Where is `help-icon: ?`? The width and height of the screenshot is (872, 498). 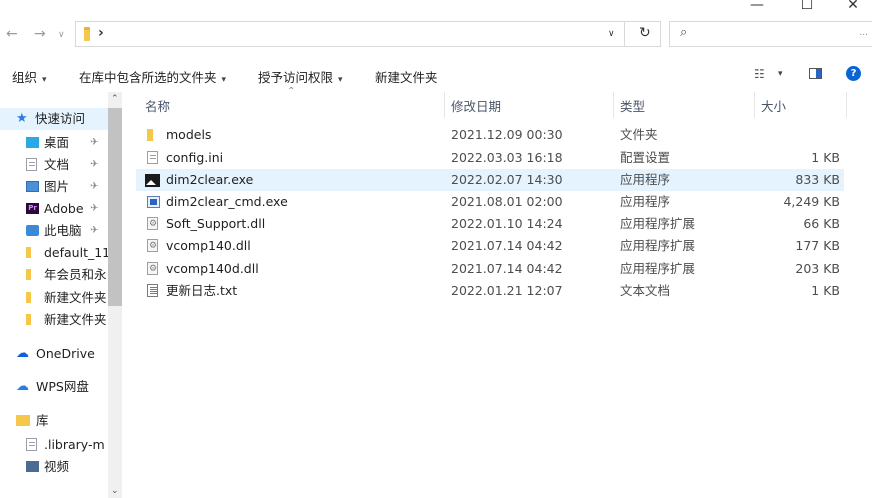 help-icon: ? is located at coordinates (853, 73).